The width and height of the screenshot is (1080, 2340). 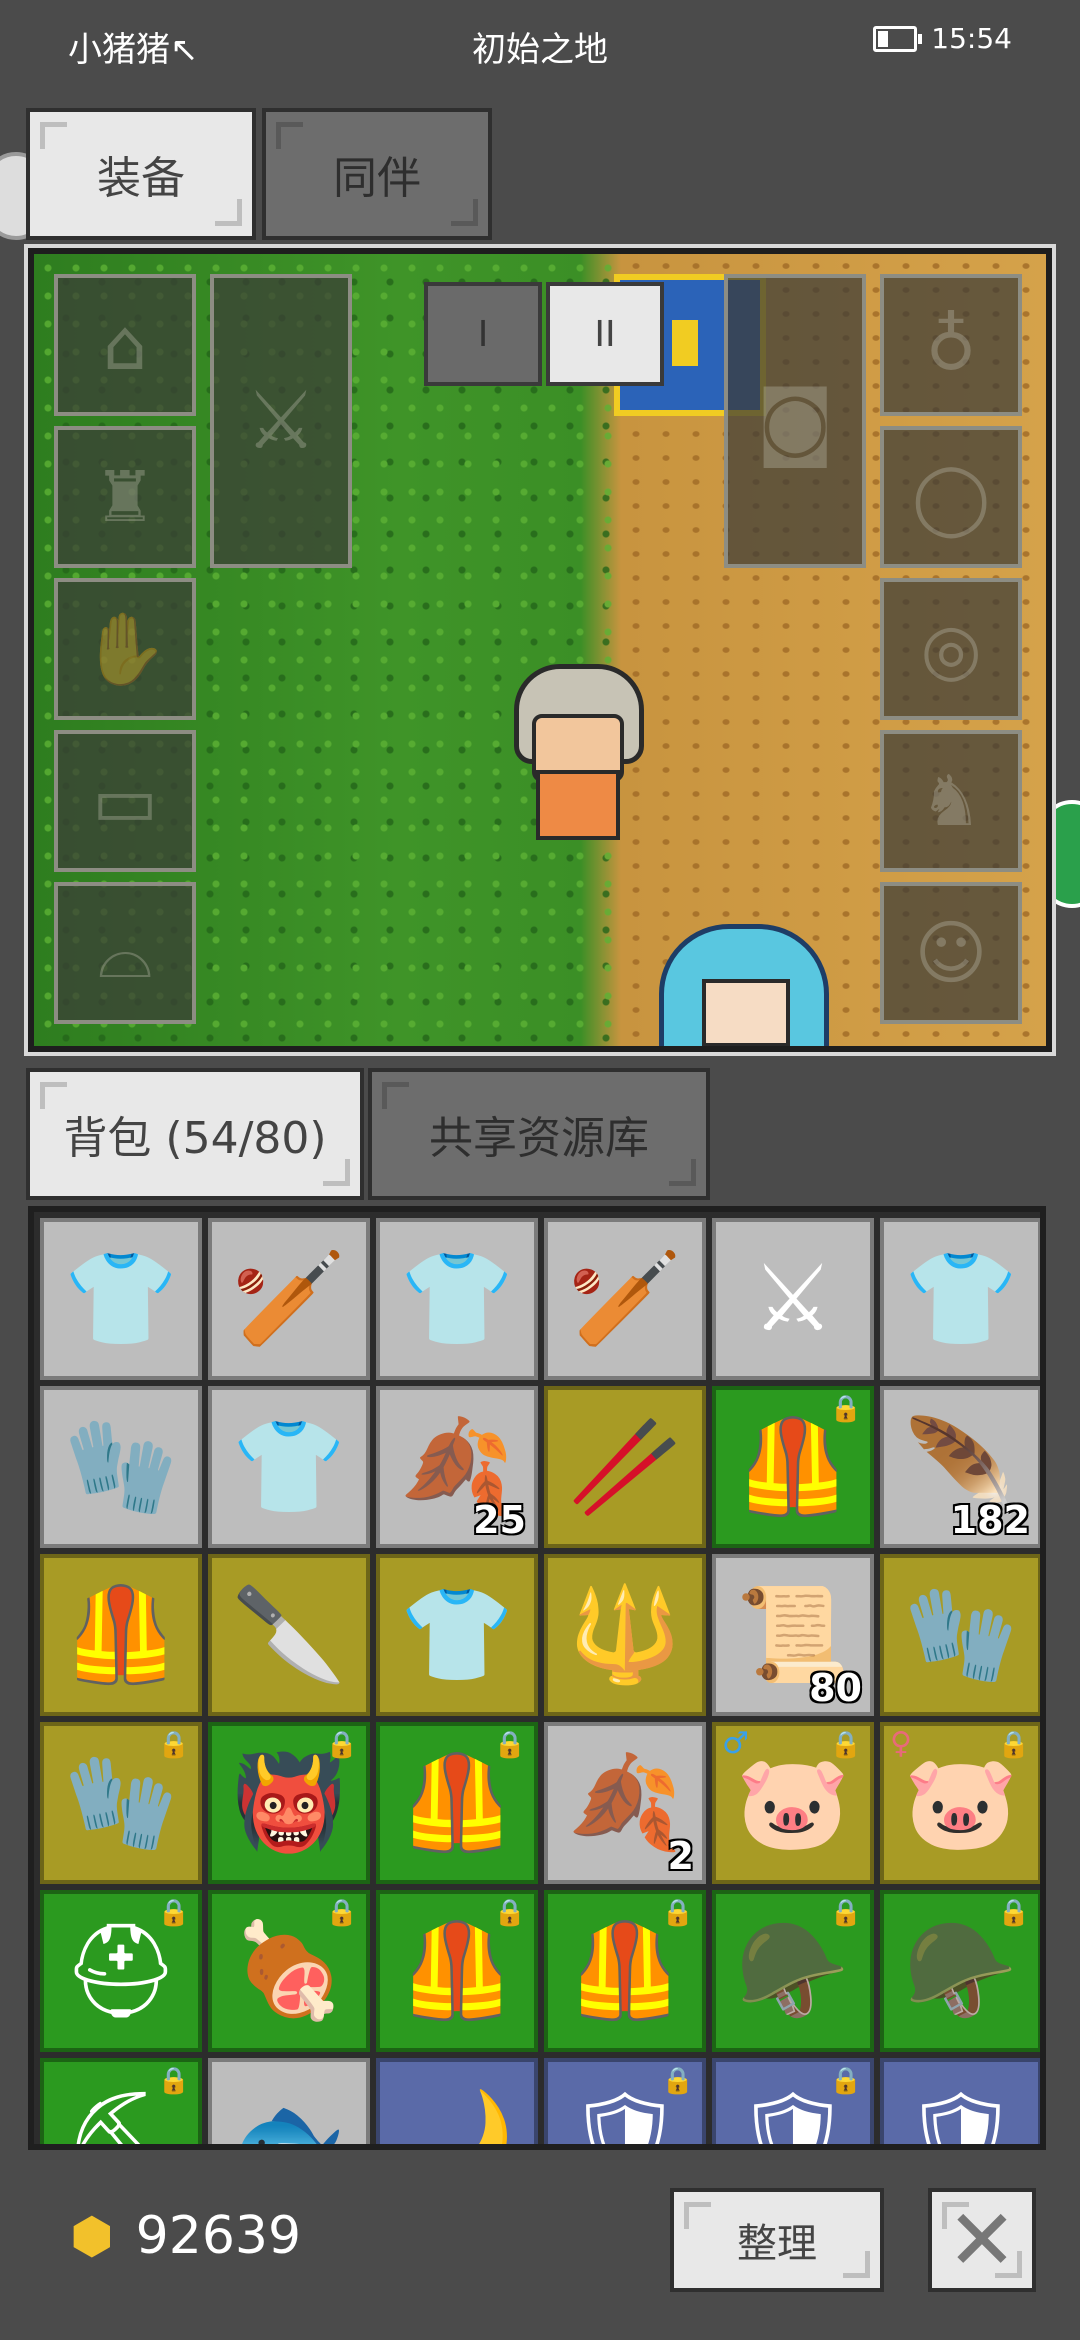 I want to click on item-icon: 🐷, so click(x=793, y=1802).